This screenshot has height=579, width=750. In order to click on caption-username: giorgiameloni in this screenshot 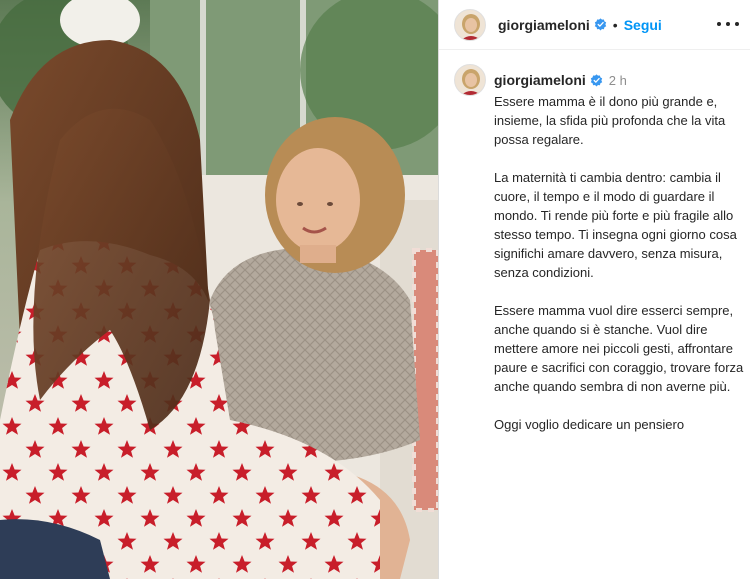, I will do `click(540, 80)`.